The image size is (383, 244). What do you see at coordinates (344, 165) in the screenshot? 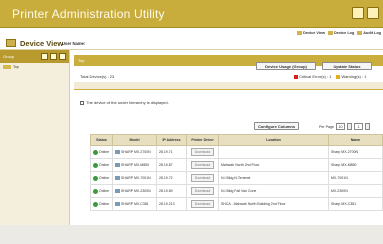
I see `device-name: Sharp MX-M850` at bounding box center [344, 165].